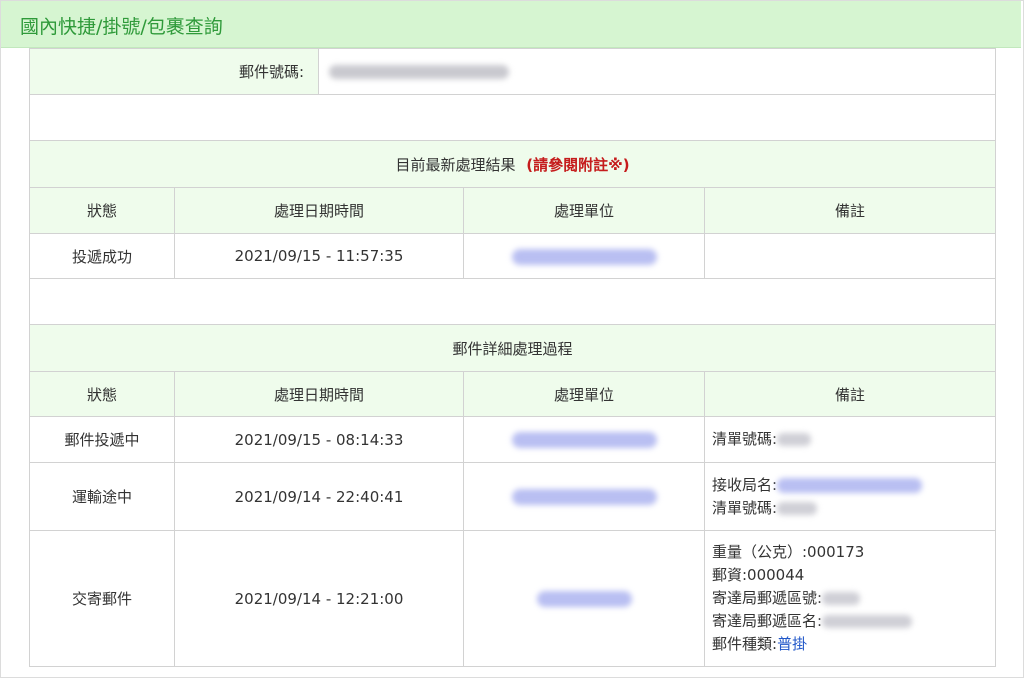 The width and height of the screenshot is (1024, 678). I want to click on row-datetime: 2021/09/15 - 08:14:33, so click(319, 439).